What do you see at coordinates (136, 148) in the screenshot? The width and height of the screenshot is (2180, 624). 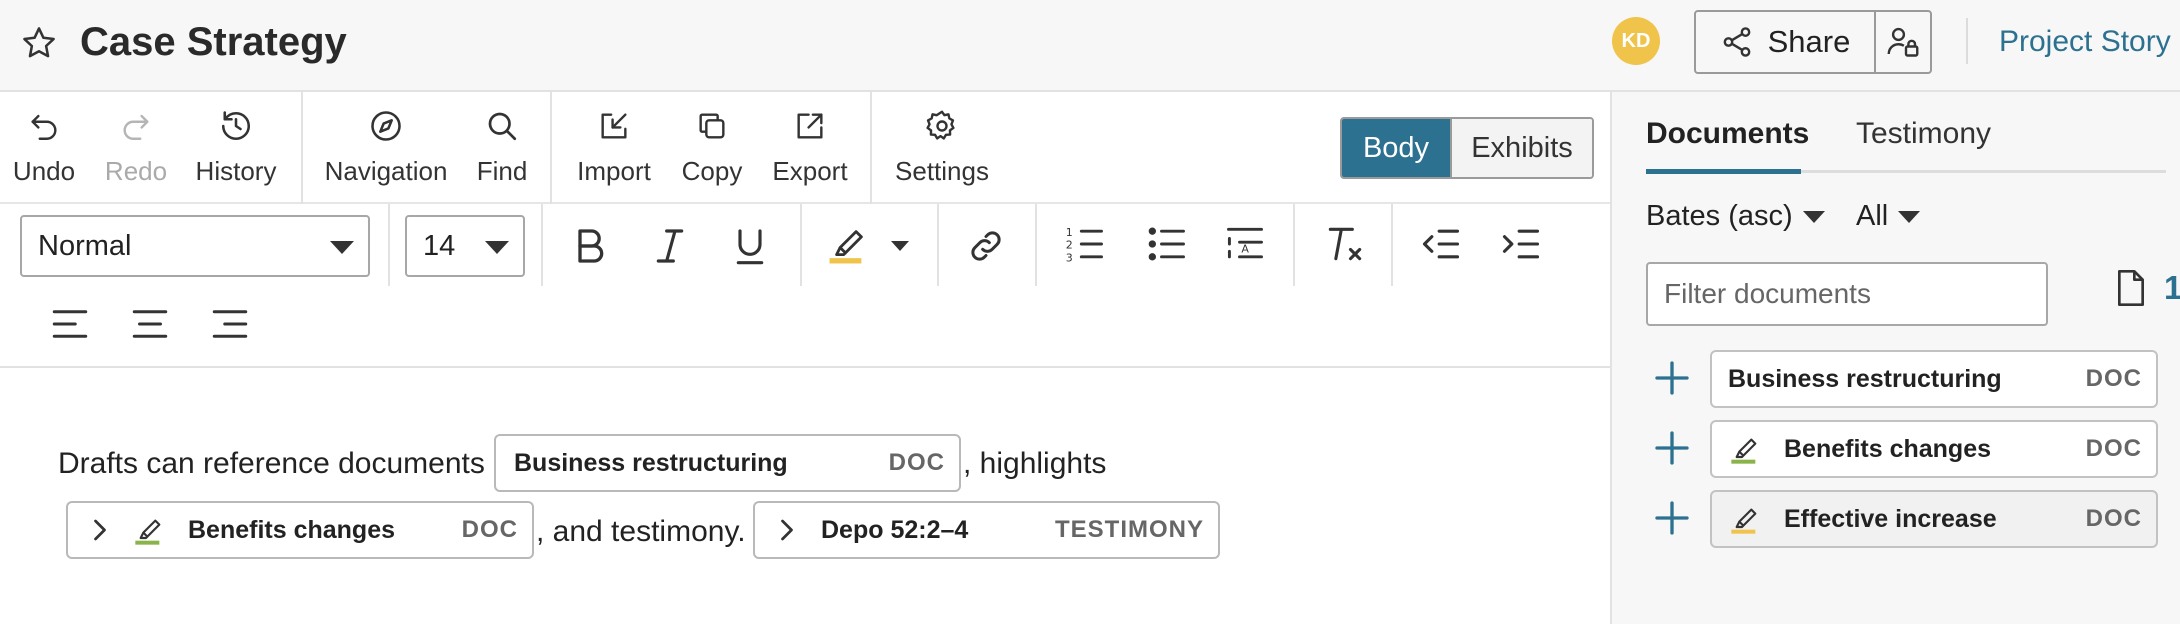 I see `redo-button: Redo` at bounding box center [136, 148].